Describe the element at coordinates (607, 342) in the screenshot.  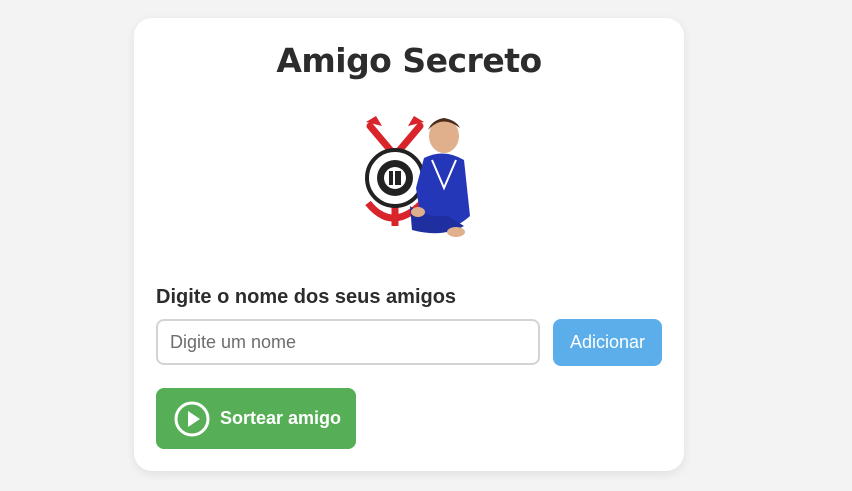
I see `add-button: Adicionar` at that location.